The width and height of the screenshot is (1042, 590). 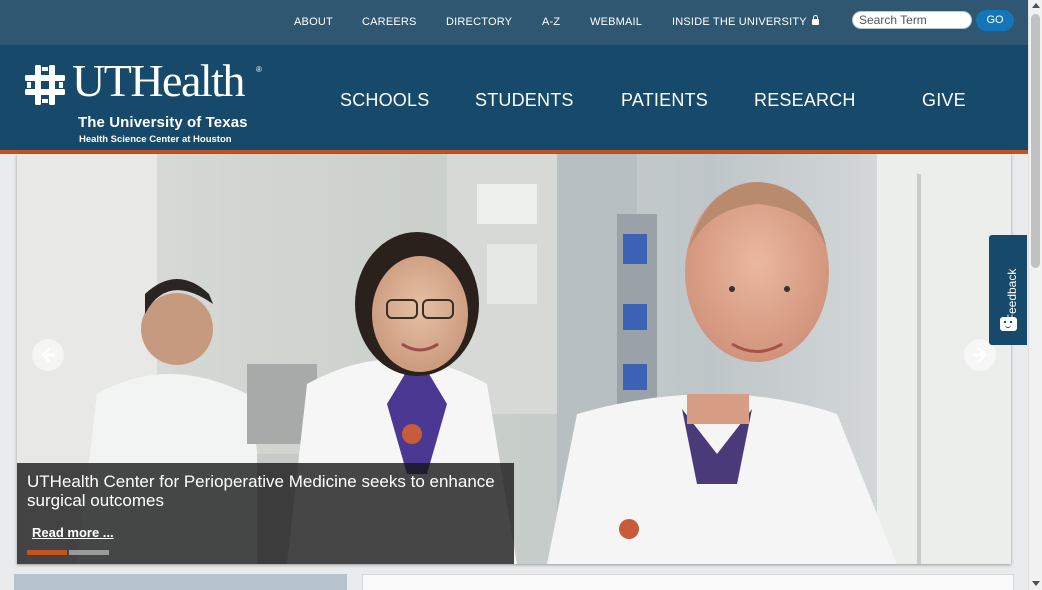 What do you see at coordinates (259, 69) in the screenshot?
I see `logo-registered-mark: ®` at bounding box center [259, 69].